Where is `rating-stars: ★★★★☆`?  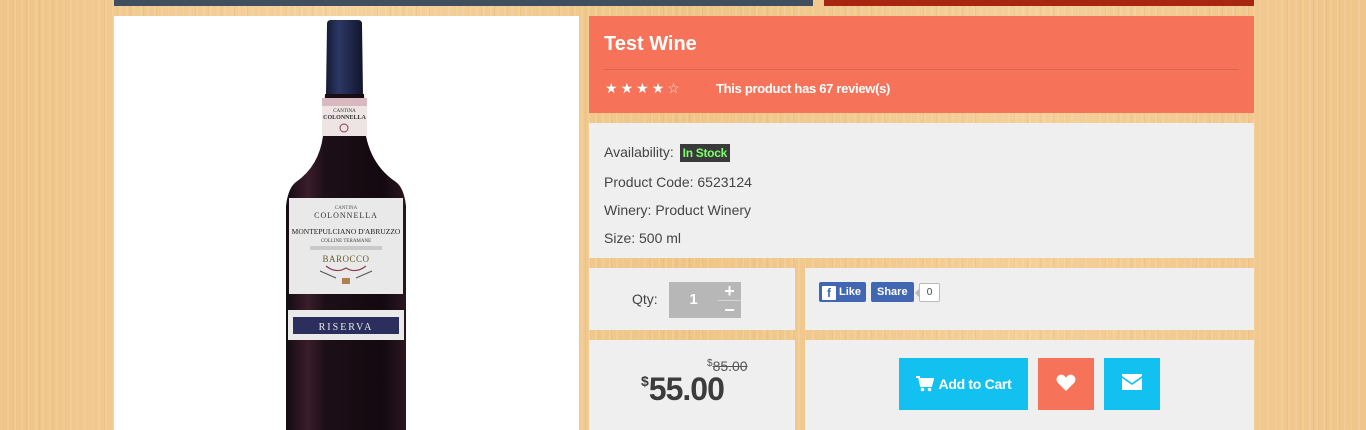
rating-stars: ★★★★☆ is located at coordinates (644, 88).